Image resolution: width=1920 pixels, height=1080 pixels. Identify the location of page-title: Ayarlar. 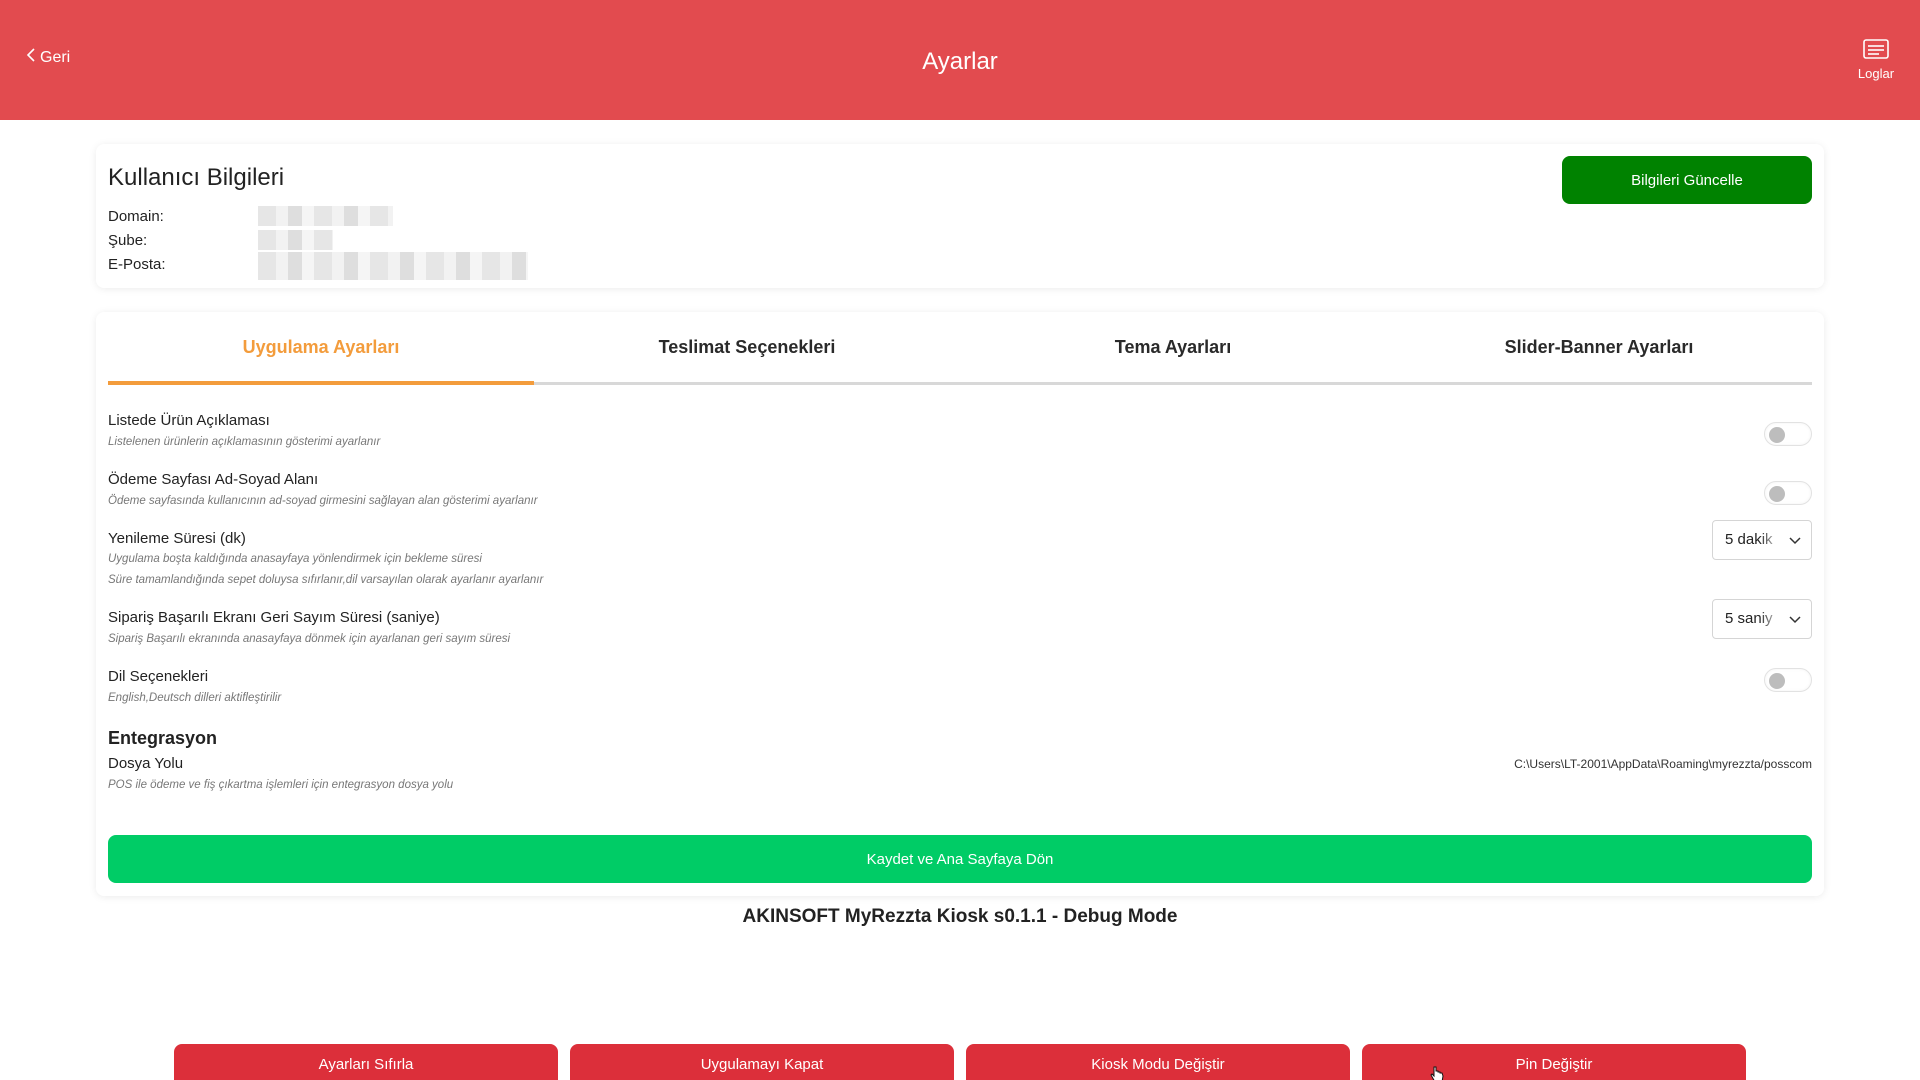
(960, 61).